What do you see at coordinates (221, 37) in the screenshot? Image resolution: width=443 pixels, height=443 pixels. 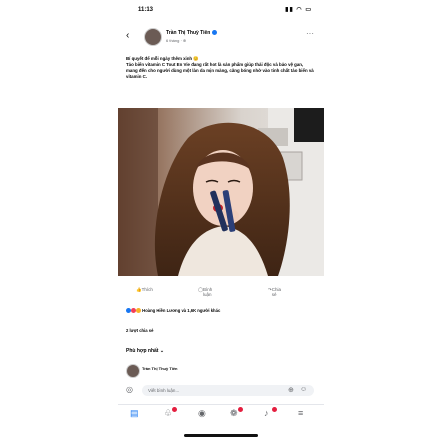 I see `post-header: ‹ Trần Thị Thuỳ Tiên 6 tháng · ⊕ ···` at bounding box center [221, 37].